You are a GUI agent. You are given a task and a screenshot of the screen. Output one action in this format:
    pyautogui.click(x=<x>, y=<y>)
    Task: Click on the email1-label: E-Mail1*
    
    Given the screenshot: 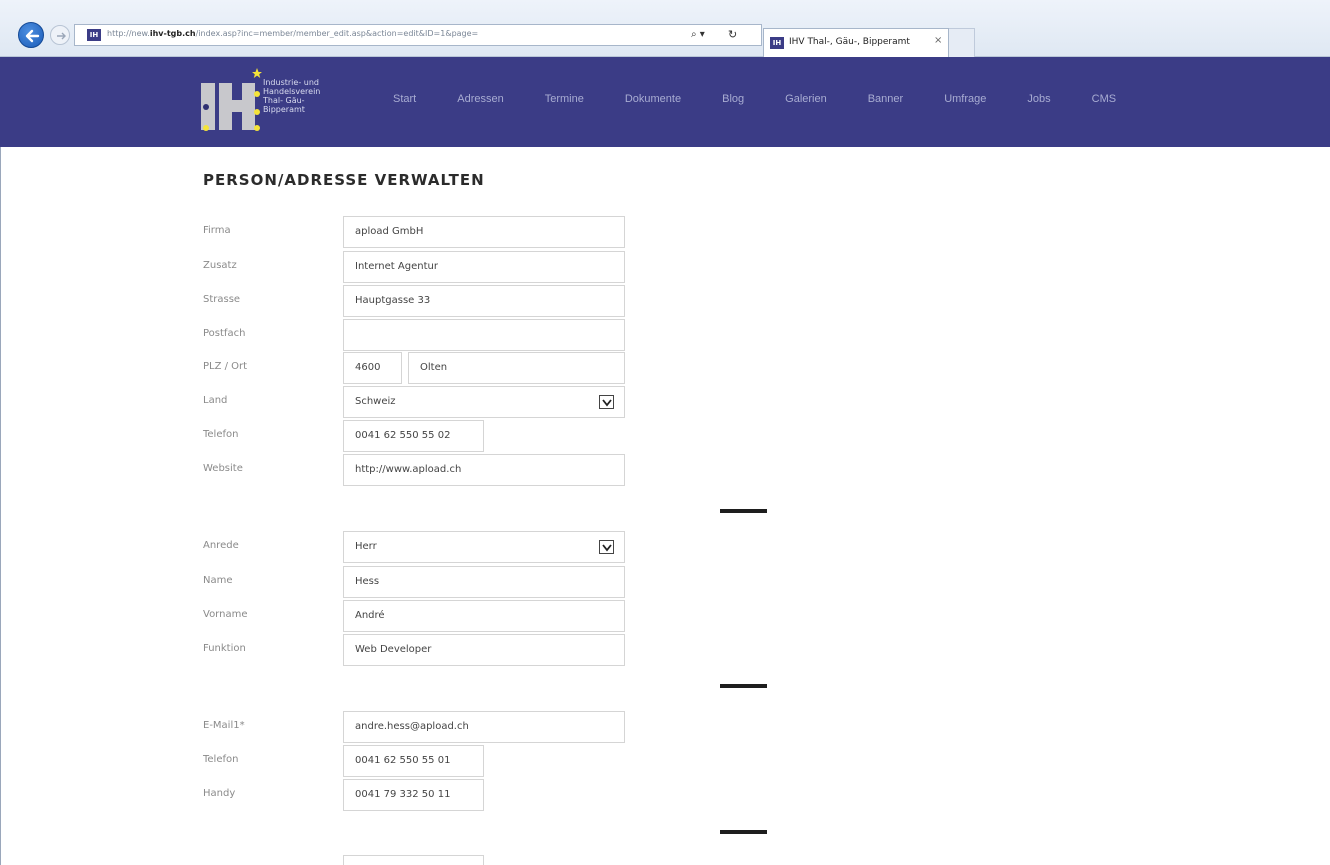 What is the action you would take?
    pyautogui.click(x=224, y=725)
    